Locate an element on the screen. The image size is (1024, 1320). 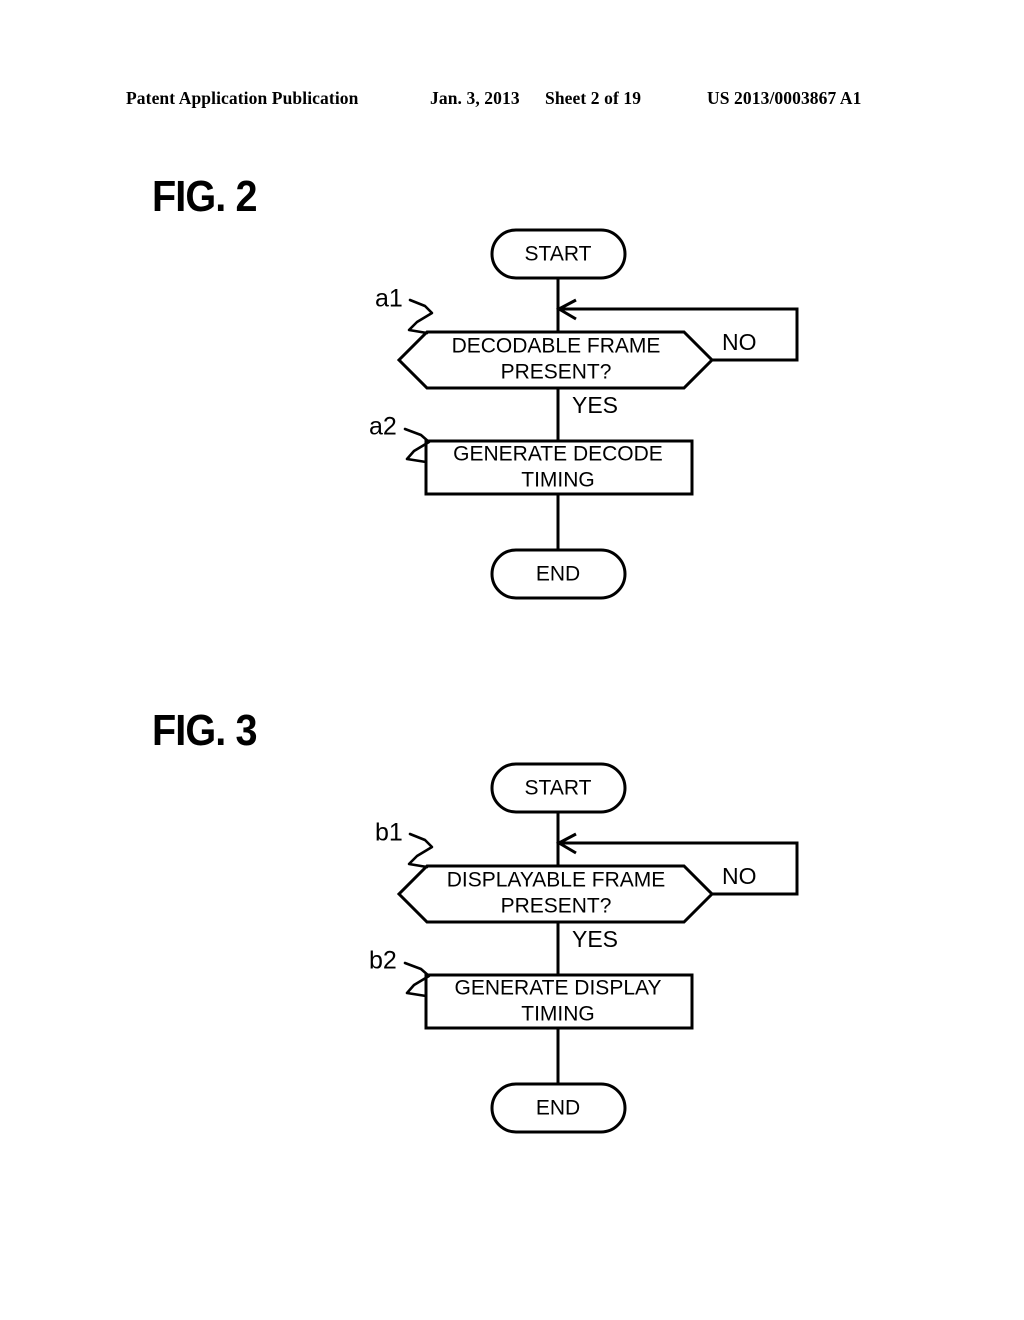
start-node-label-fig2: START is located at coordinates (558, 254).